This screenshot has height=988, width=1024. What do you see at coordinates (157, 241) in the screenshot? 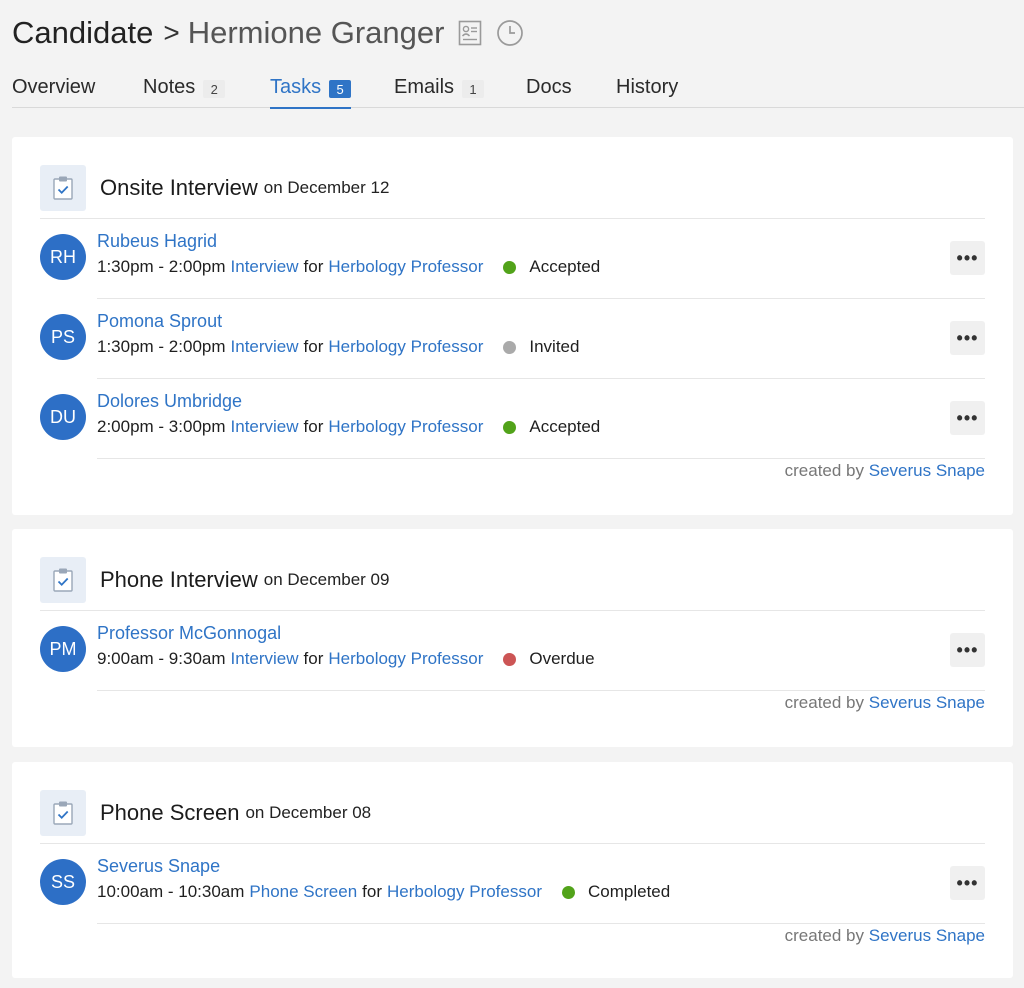
I see `interviewer-link: Rubeus Hagrid` at bounding box center [157, 241].